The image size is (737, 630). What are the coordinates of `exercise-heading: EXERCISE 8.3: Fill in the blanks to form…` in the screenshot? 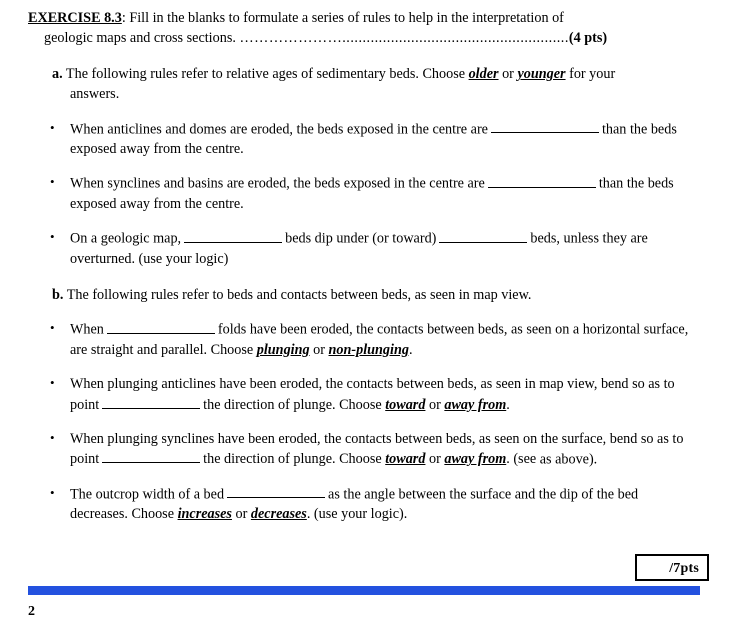 It's located at (368, 28).